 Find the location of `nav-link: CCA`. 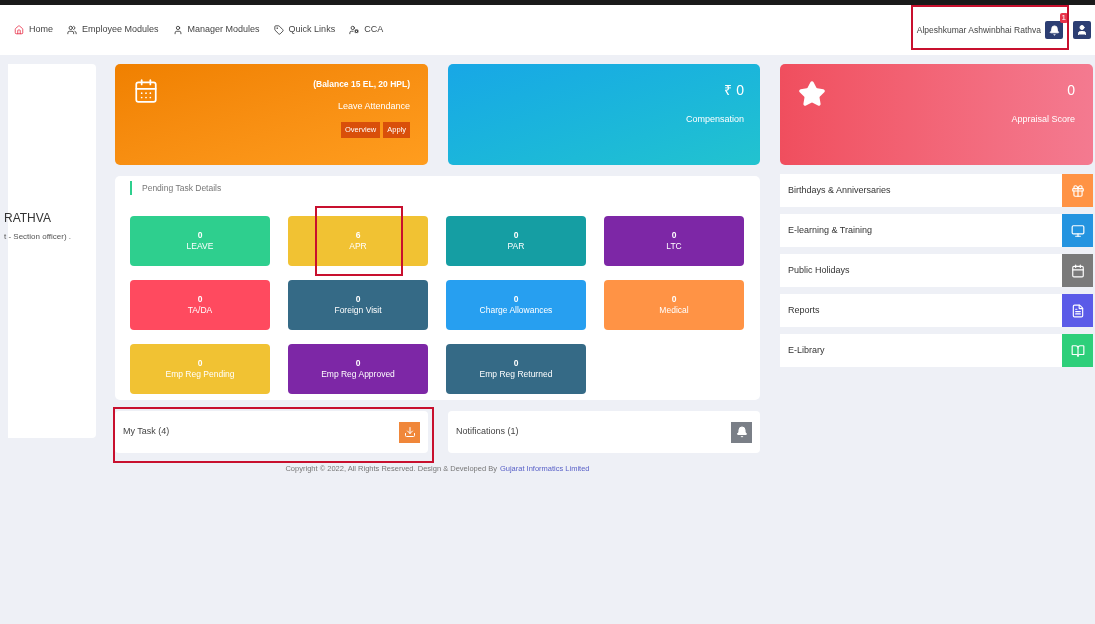

nav-link: CCA is located at coordinates (366, 30).